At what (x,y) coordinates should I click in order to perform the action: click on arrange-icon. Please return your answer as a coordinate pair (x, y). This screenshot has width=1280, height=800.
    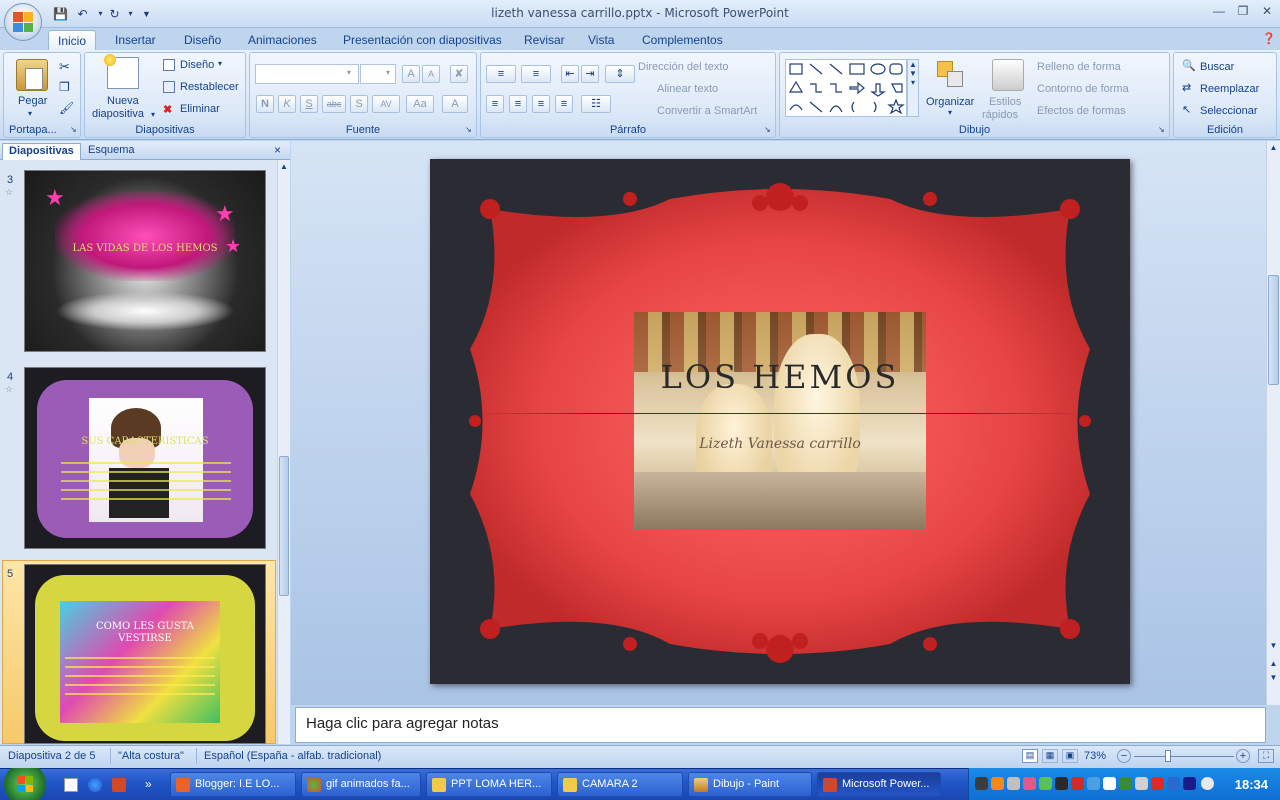
    Looking at the image, I should click on (951, 75).